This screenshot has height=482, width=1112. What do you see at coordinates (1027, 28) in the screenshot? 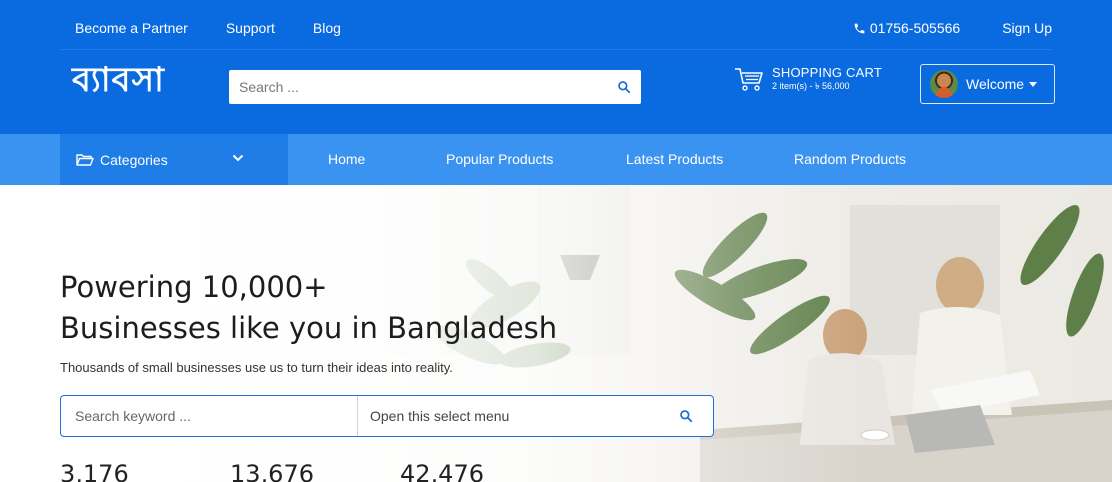
I see `signup-link: Sign Up` at bounding box center [1027, 28].